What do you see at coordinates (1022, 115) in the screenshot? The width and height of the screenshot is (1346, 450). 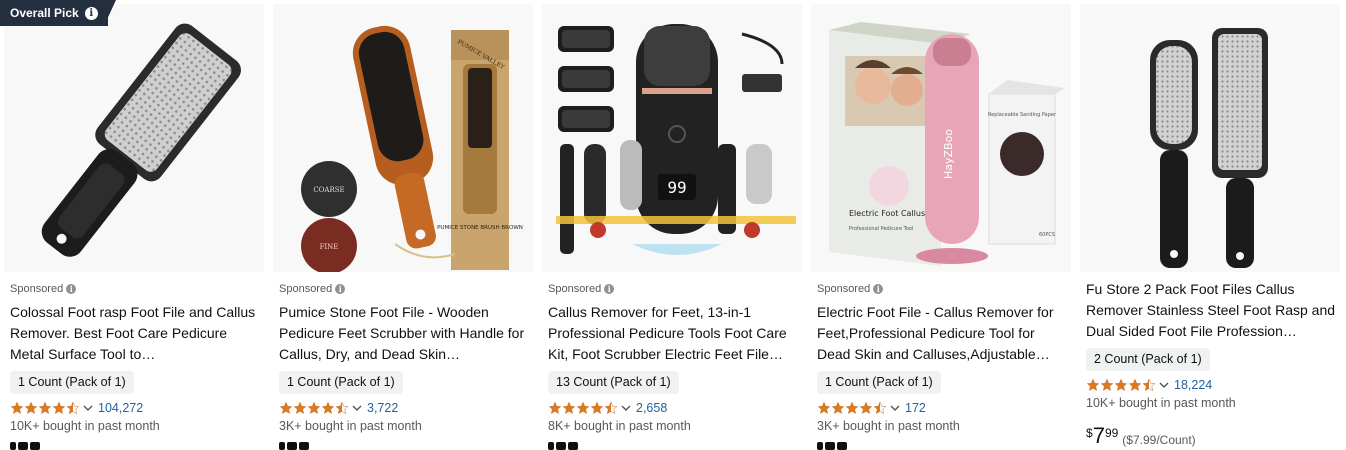 I see `paper-title: Replaceable Sanding Paper` at bounding box center [1022, 115].